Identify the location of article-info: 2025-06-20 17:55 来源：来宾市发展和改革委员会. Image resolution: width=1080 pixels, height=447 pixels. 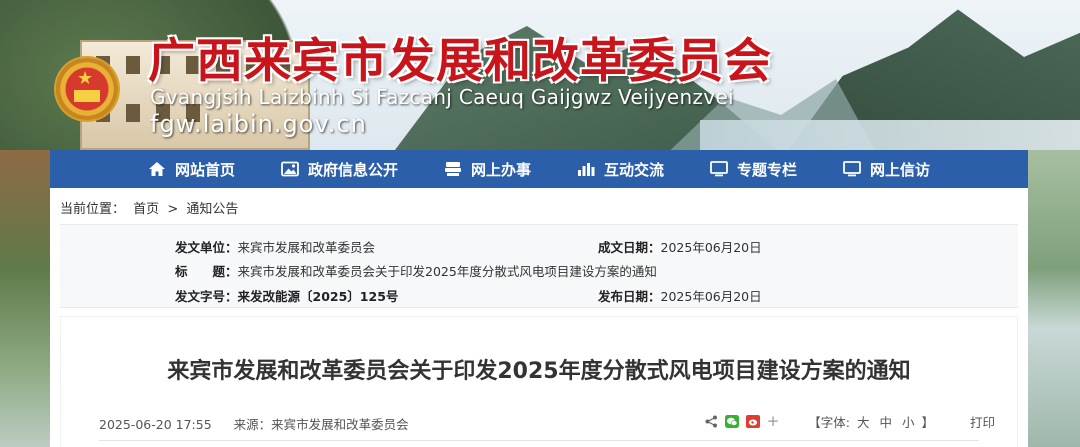
(263, 423).